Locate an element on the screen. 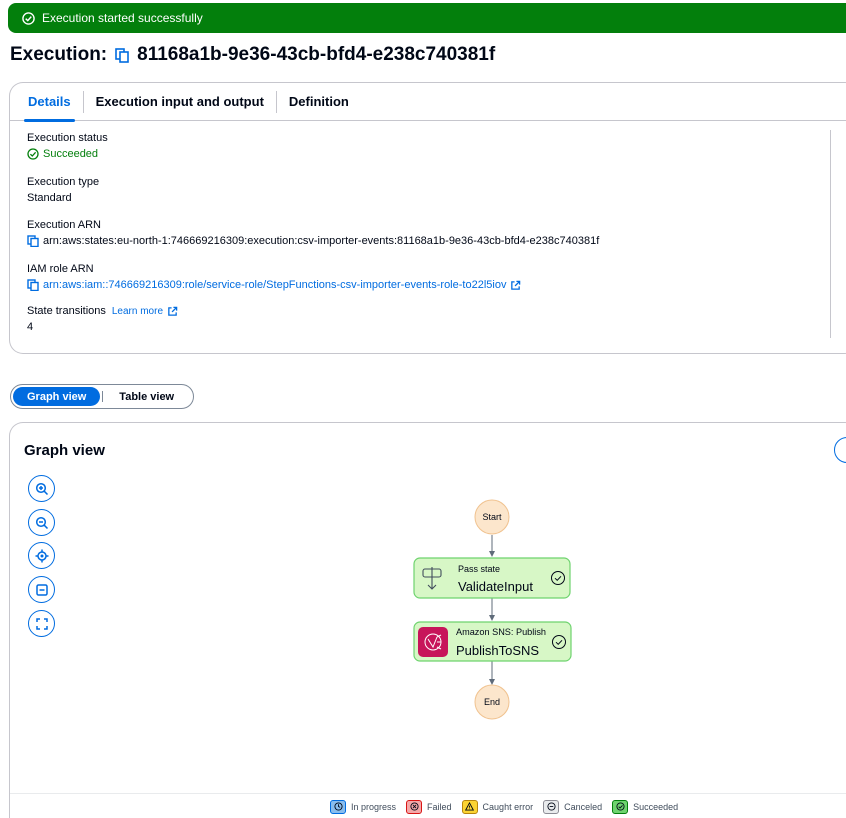 This screenshot has height=818, width=846. minus-circle-icon is located at coordinates (551, 806).